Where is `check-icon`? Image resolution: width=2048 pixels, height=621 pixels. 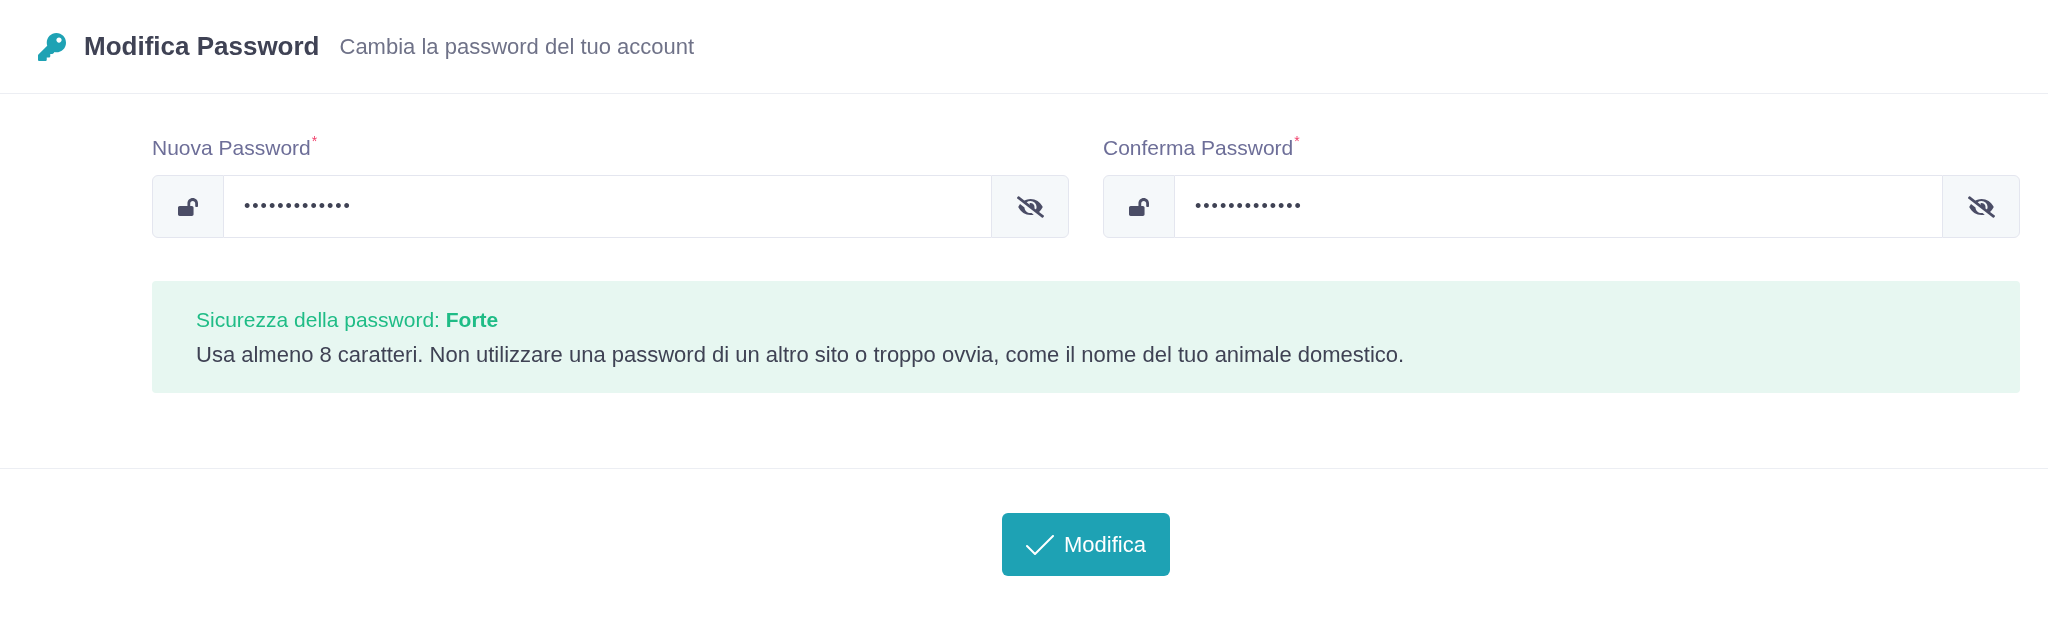 check-icon is located at coordinates (1040, 544).